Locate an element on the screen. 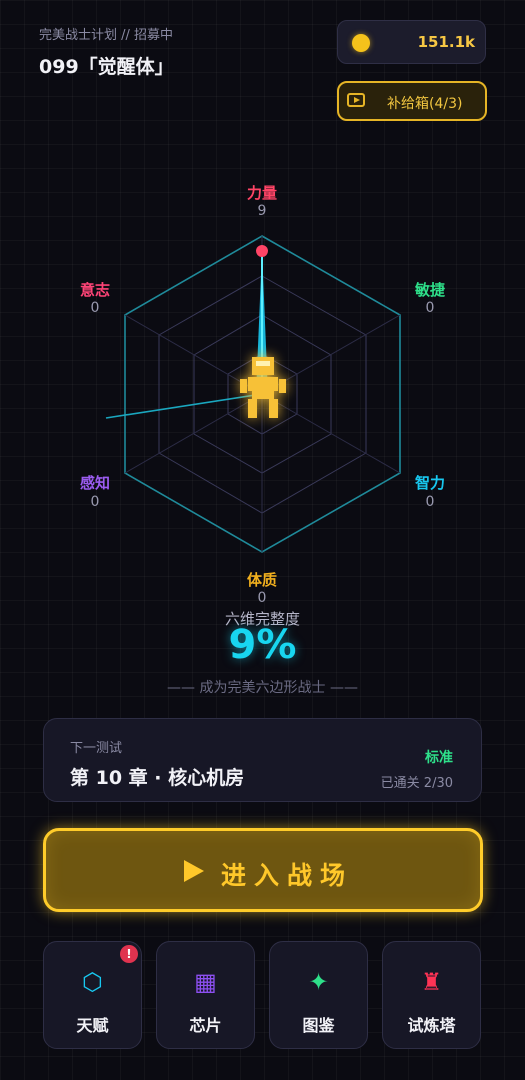  stat-label-willpower: 意志 is located at coordinates (94, 290).